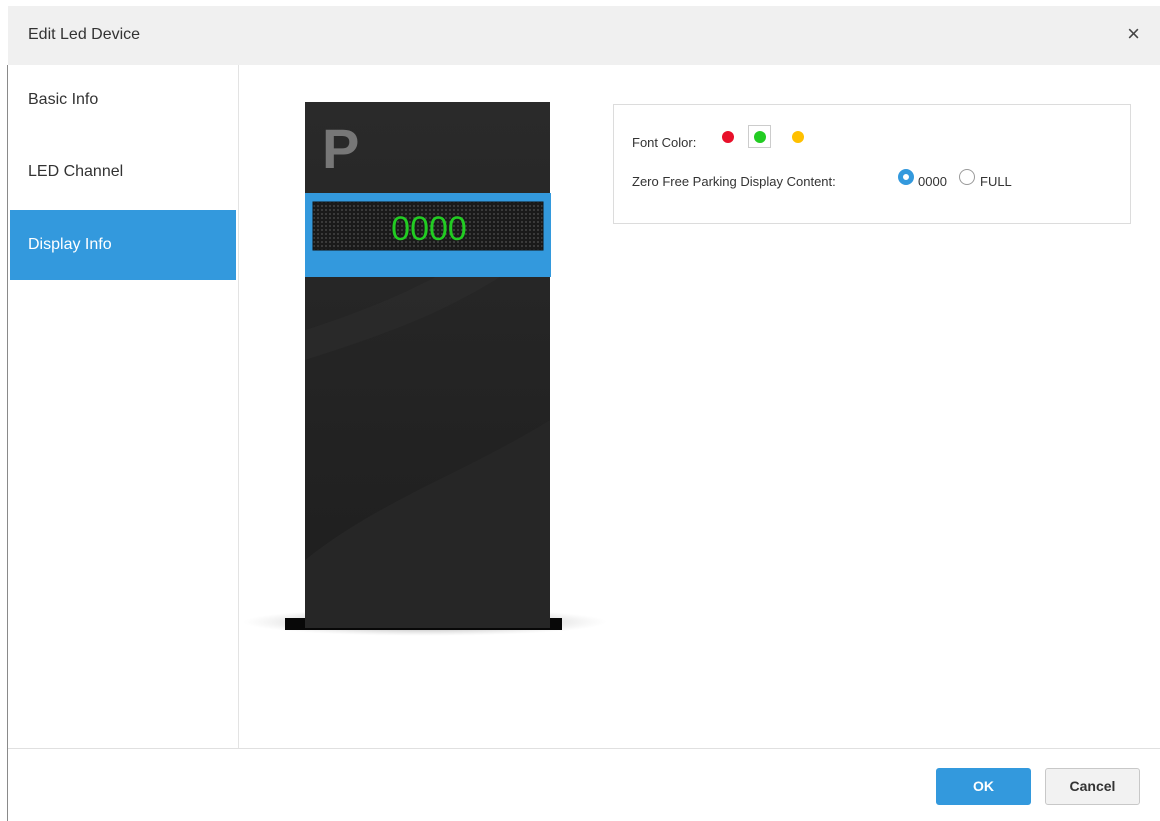 The image size is (1160, 821). I want to click on footer-divider, so click(584, 748).